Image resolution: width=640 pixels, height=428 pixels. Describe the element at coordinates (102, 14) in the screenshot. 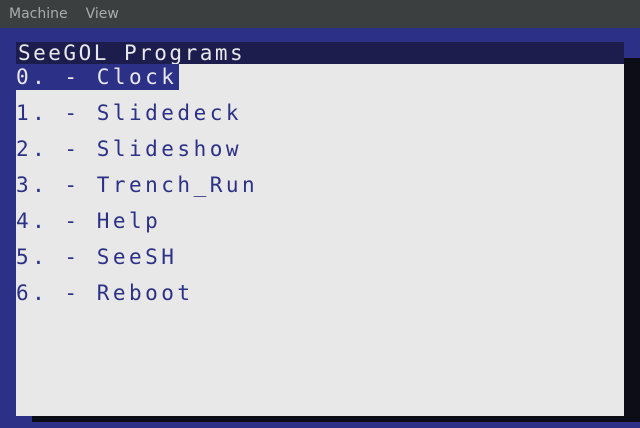

I see `menu-view: View` at that location.